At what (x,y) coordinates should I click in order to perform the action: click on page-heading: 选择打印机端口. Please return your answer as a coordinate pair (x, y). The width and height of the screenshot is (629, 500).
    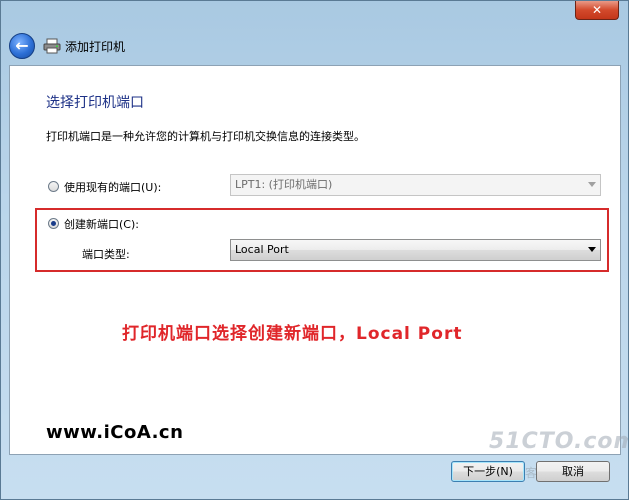
    Looking at the image, I should click on (95, 103).